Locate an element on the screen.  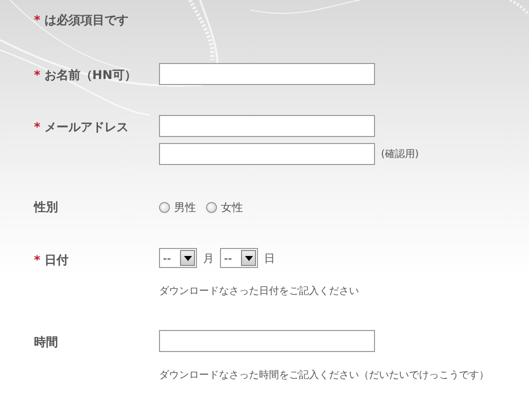
field-label: お名前（HN可） is located at coordinates (90, 75).